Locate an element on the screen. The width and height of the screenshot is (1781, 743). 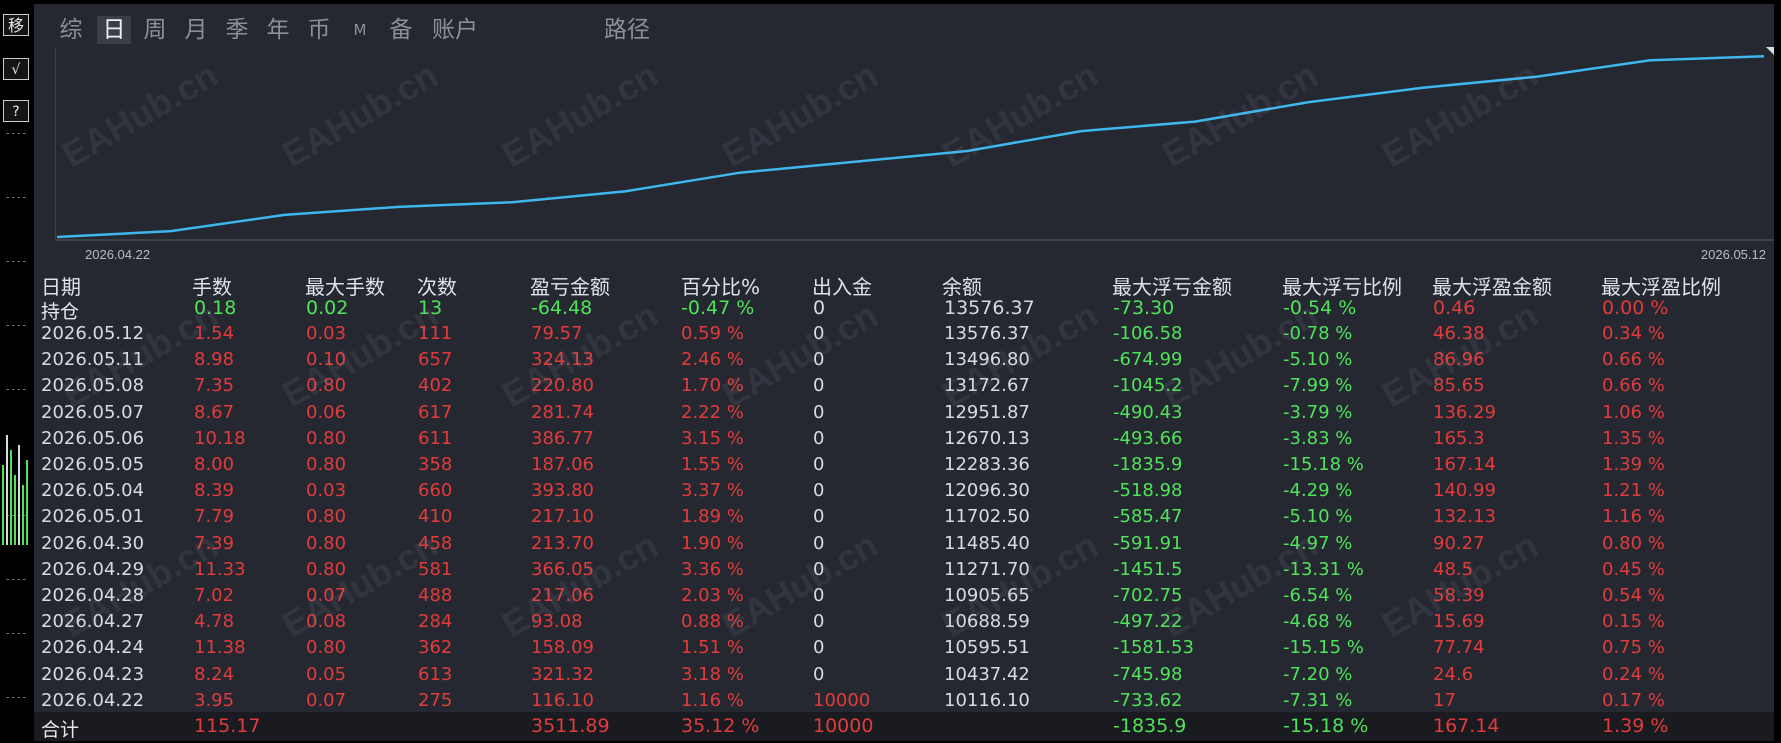
cell-pct: 2.22 % is located at coordinates (712, 412).